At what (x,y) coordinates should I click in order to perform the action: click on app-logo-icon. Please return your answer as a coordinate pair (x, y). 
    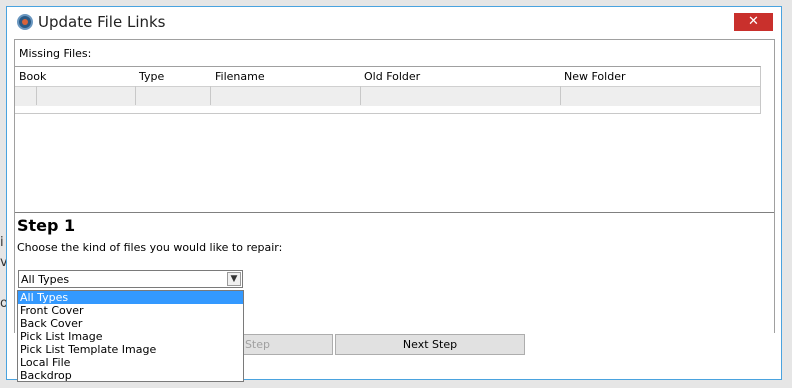
    Looking at the image, I should click on (25, 22).